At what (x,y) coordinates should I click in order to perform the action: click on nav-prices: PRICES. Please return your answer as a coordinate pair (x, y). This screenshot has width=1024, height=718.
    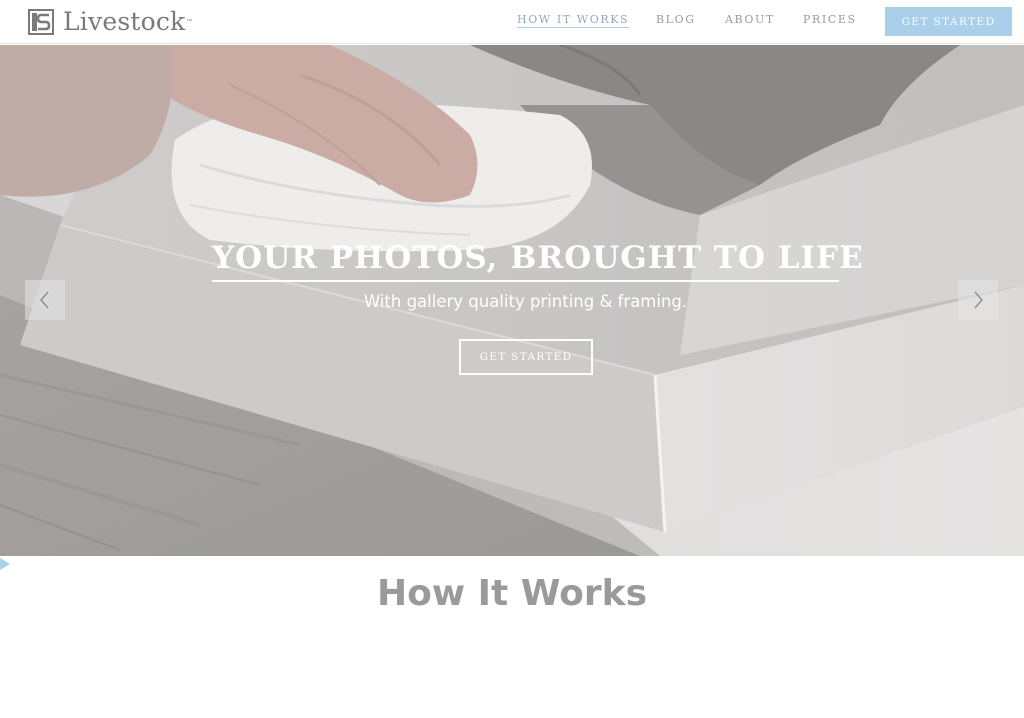
    Looking at the image, I should click on (830, 19).